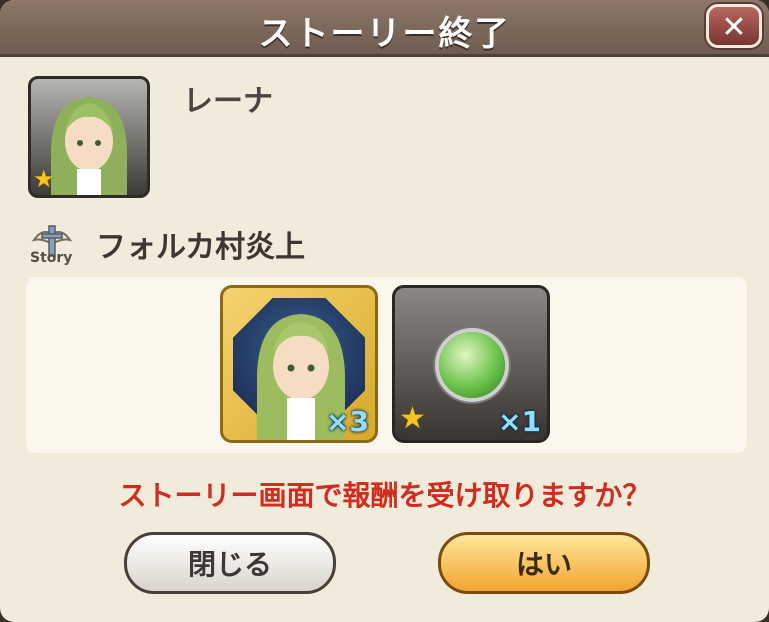  I want to click on yes-button: はい, so click(544, 563).